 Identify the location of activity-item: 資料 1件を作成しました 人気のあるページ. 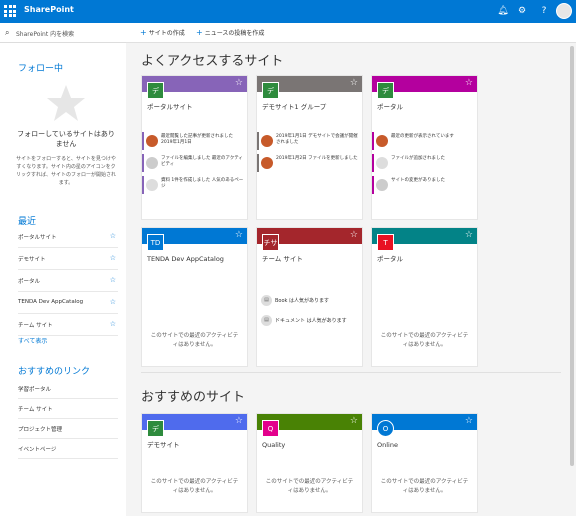
(194, 186).